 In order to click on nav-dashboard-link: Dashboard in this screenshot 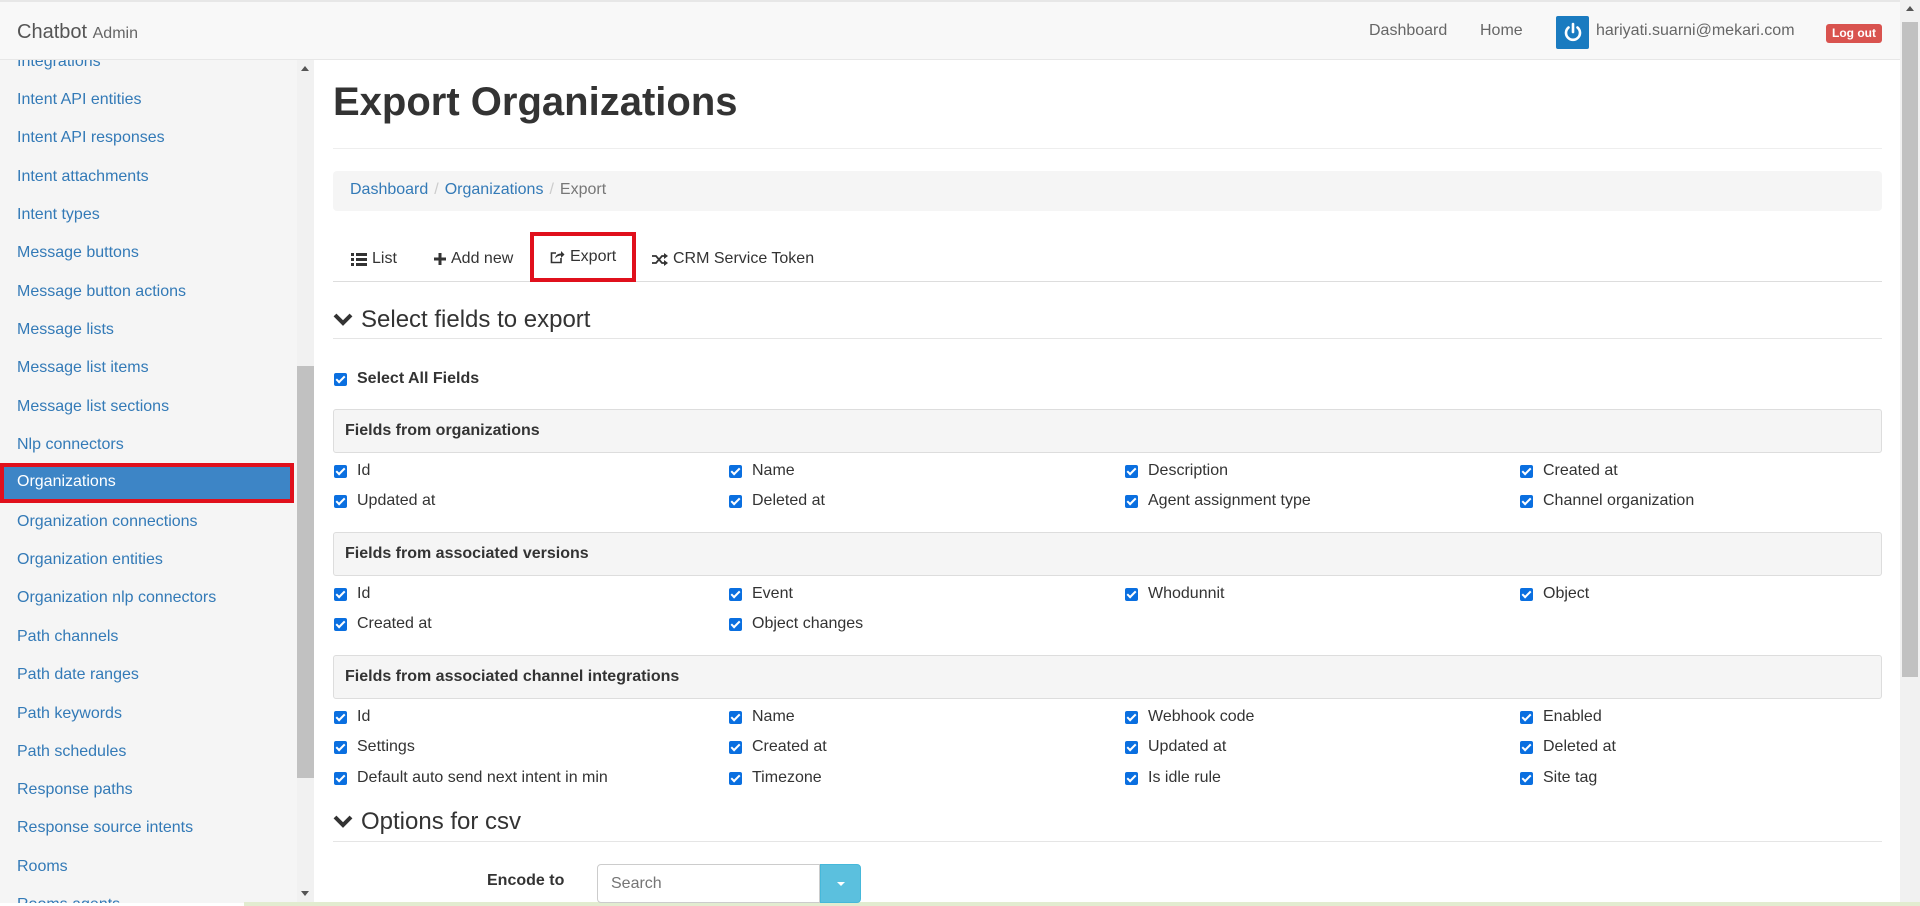, I will do `click(1408, 31)`.